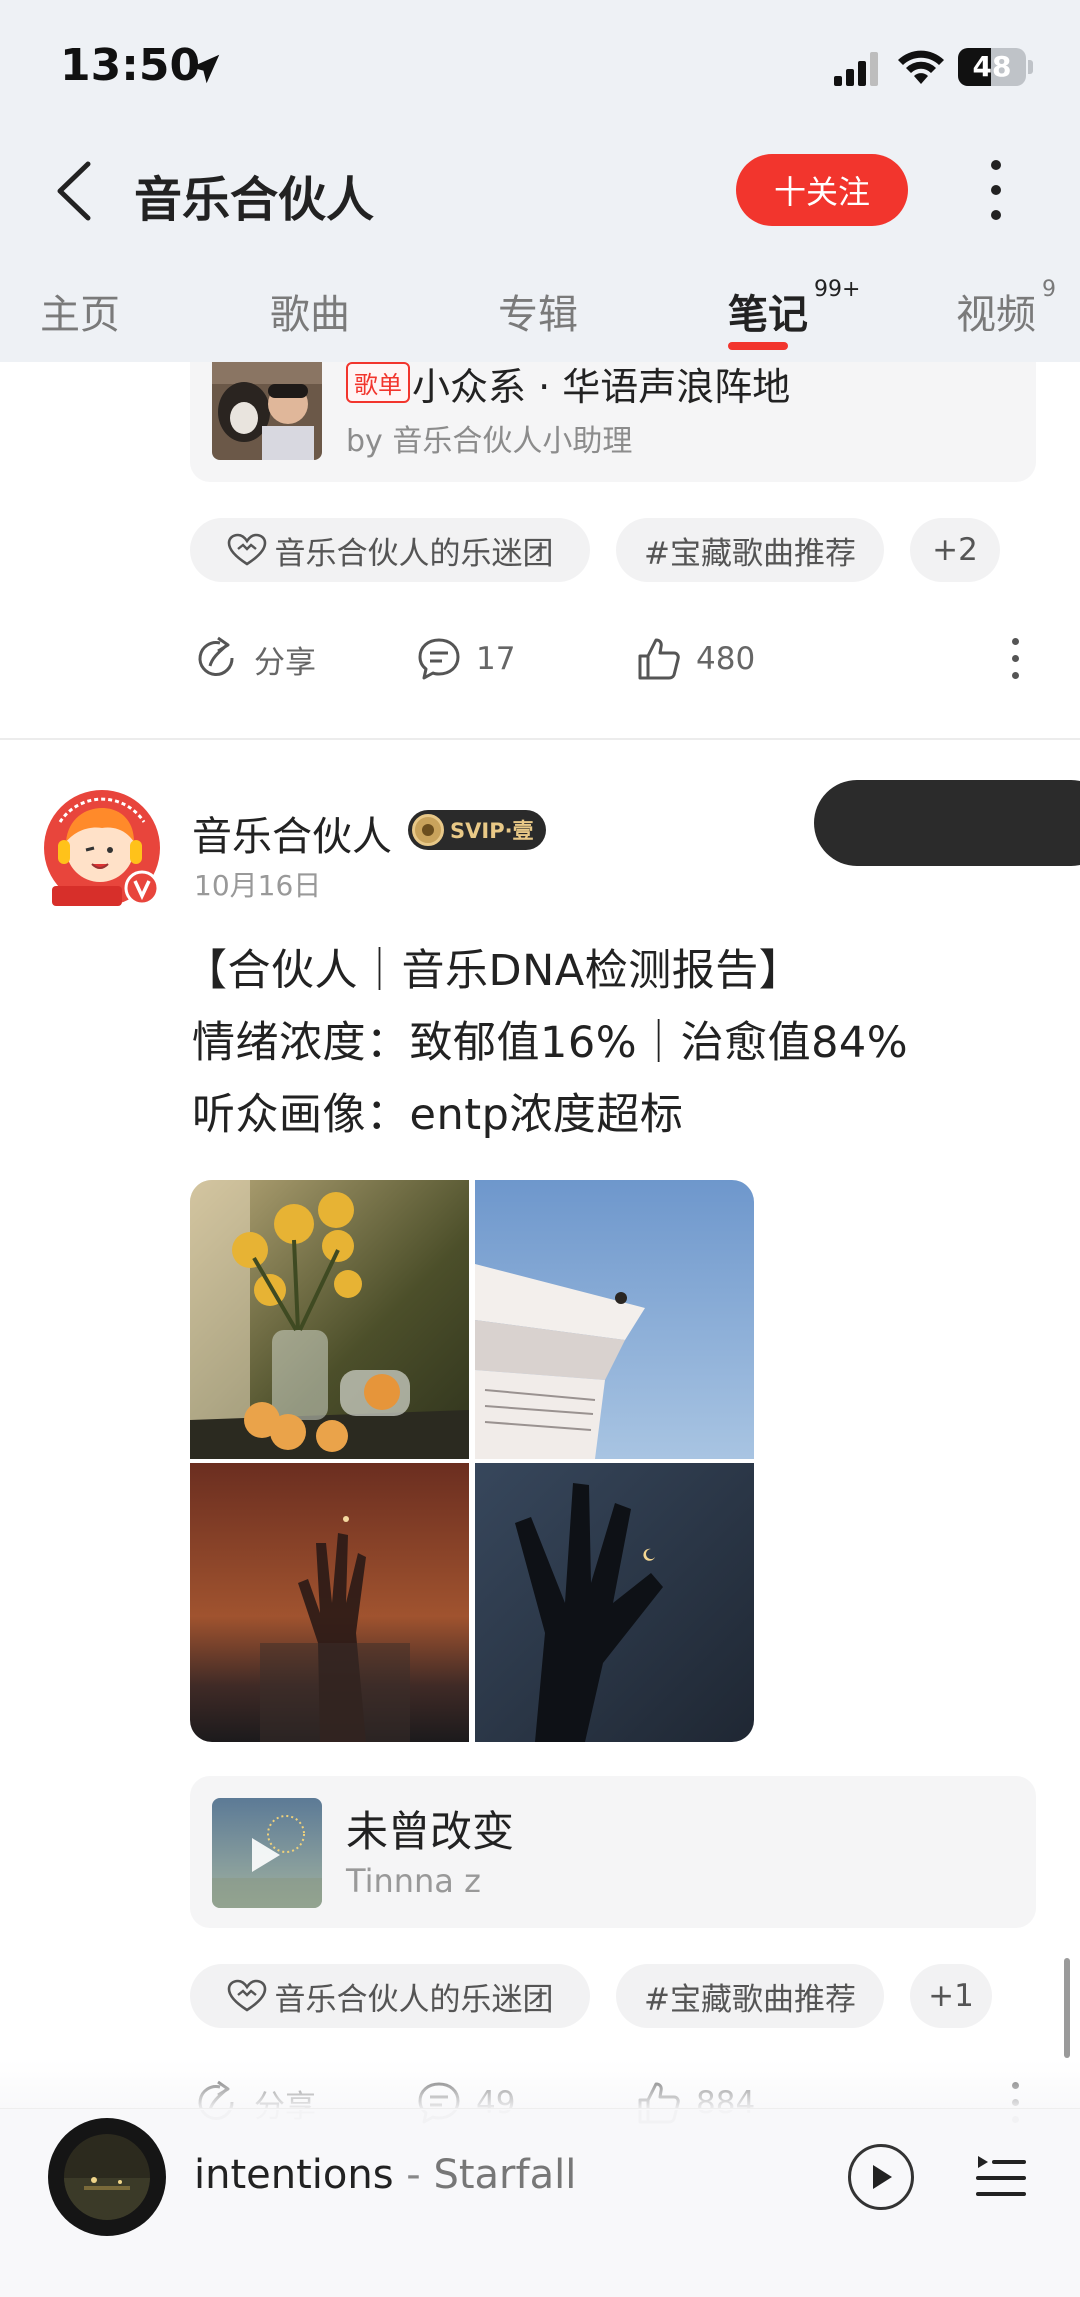  What do you see at coordinates (75, 191) in the screenshot?
I see `back-button` at bounding box center [75, 191].